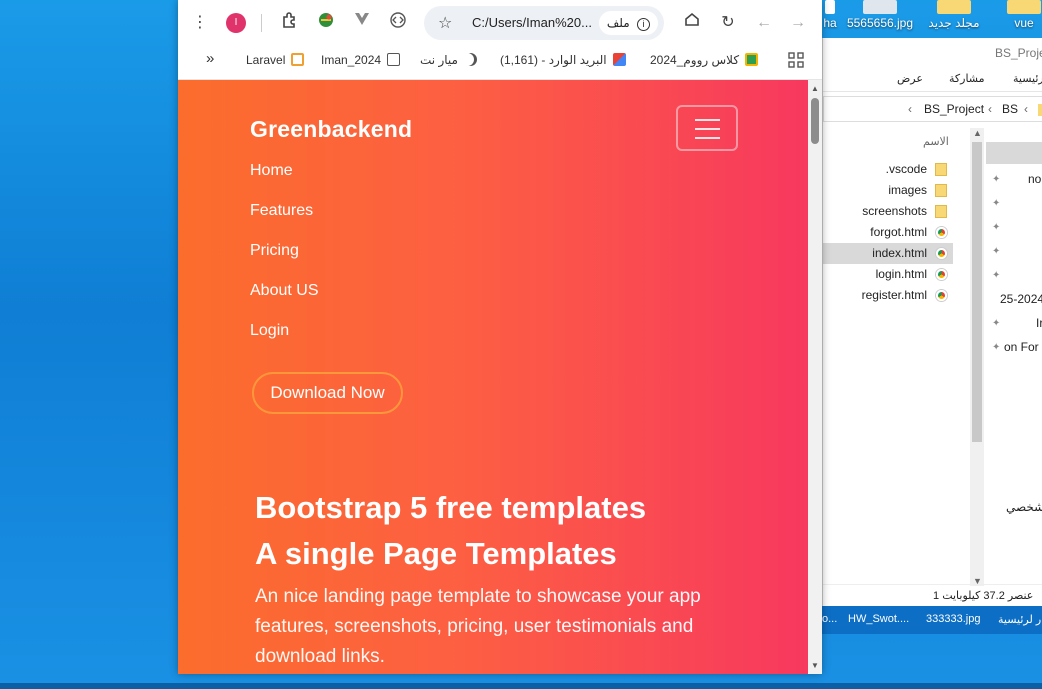  What do you see at coordinates (1023, 347) in the screenshot?
I see `quick-item: on For I` at bounding box center [1023, 347].